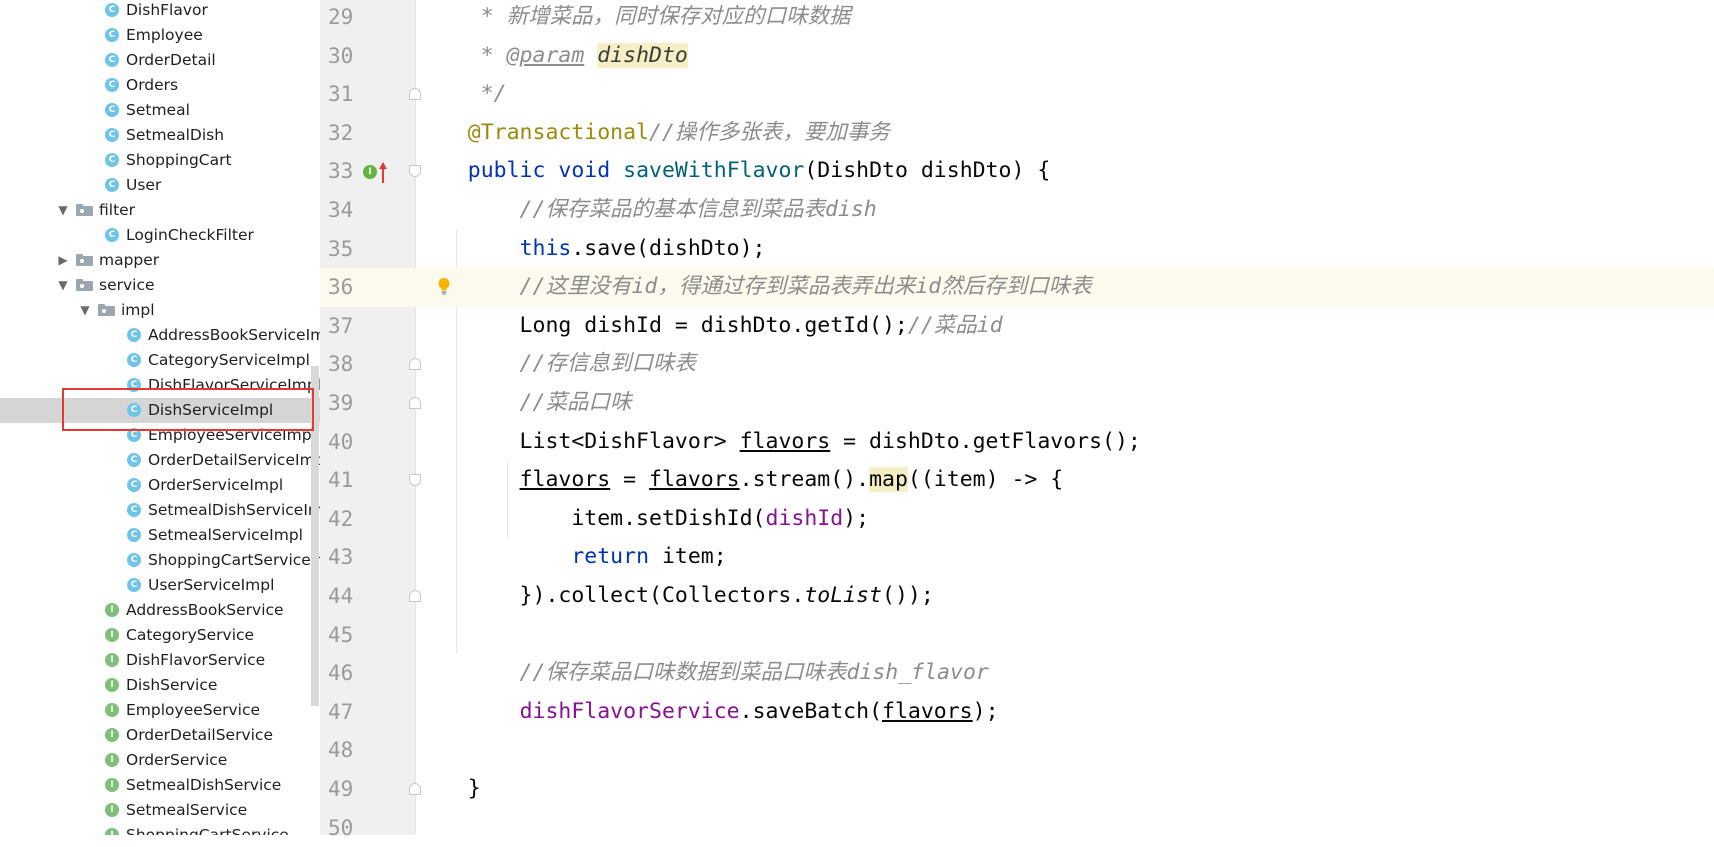  Describe the element at coordinates (1065, 210) in the screenshot. I see `code-line: //保存菜品的基本信息到菜品表dish` at that location.